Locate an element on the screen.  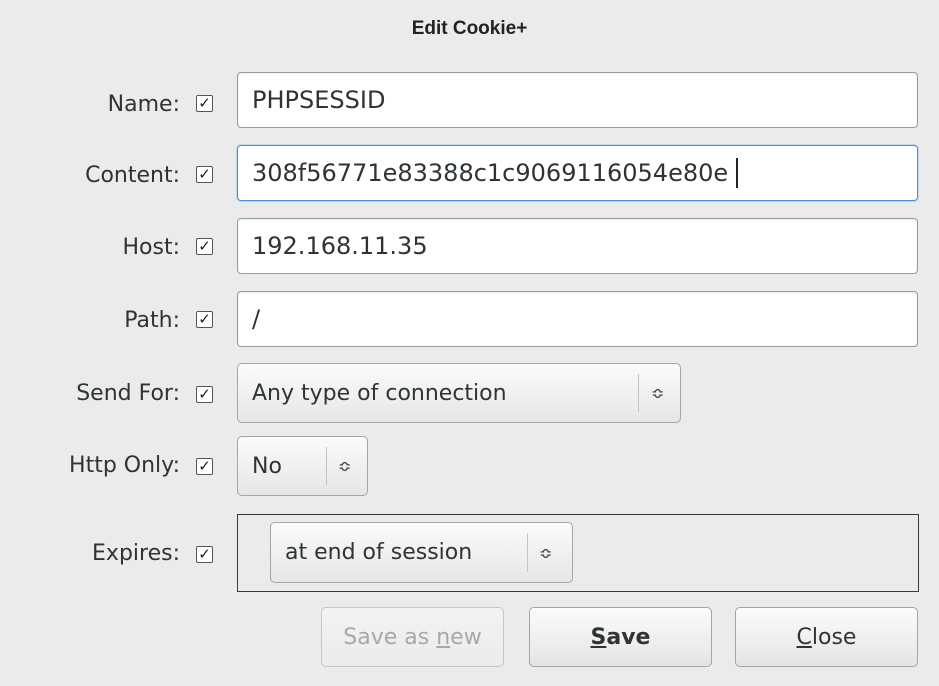
send-for-label: Send For: is located at coordinates (128, 393).